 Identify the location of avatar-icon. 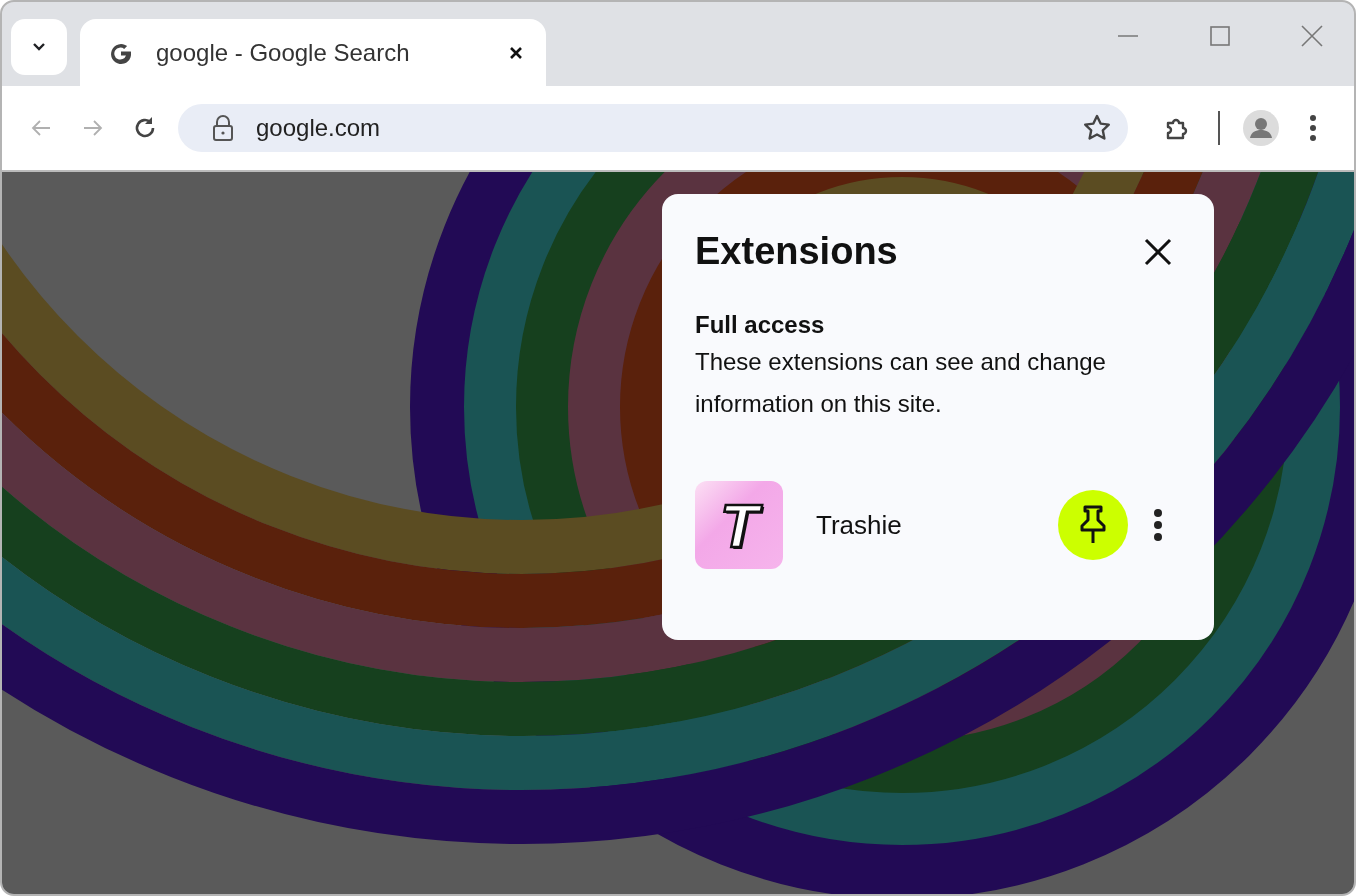
(1261, 128).